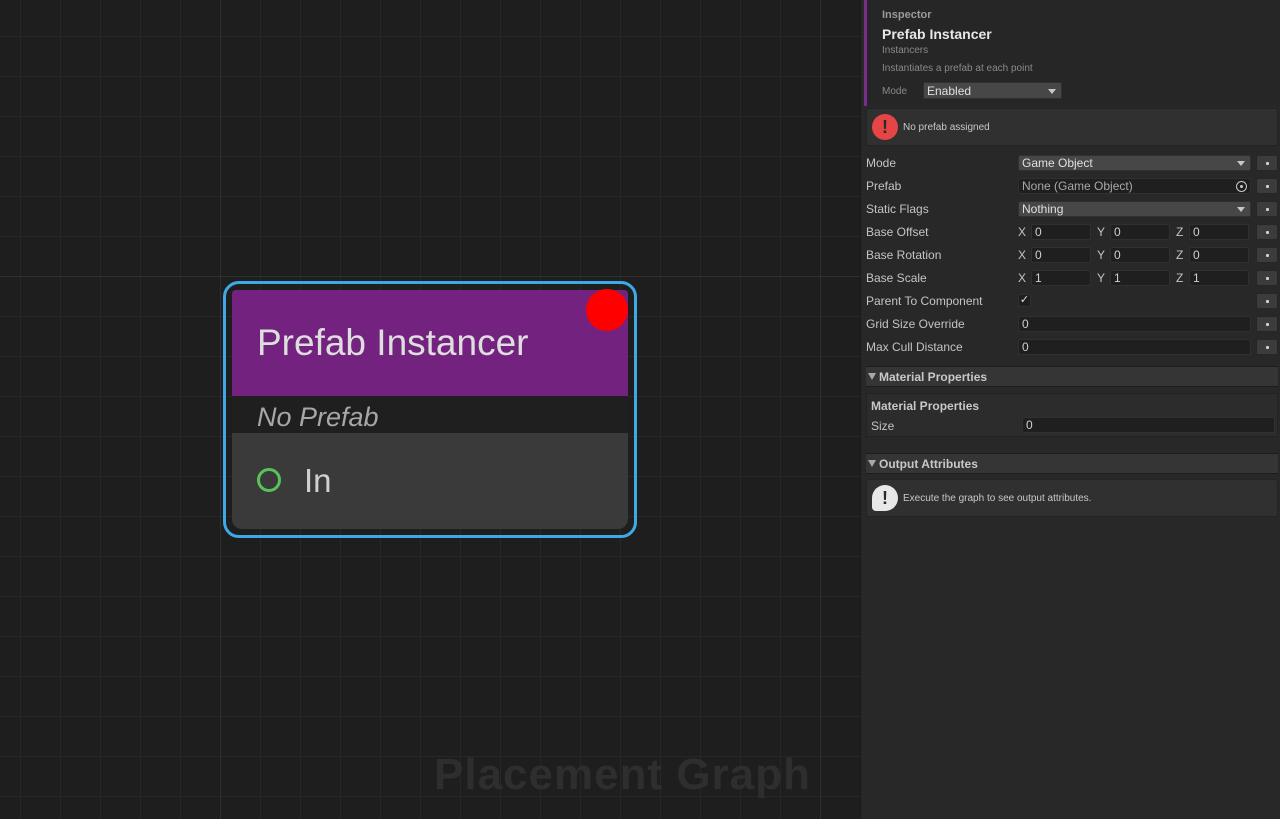 The width and height of the screenshot is (1280, 819). I want to click on base-rotation-y-field: 0, so click(1140, 255).